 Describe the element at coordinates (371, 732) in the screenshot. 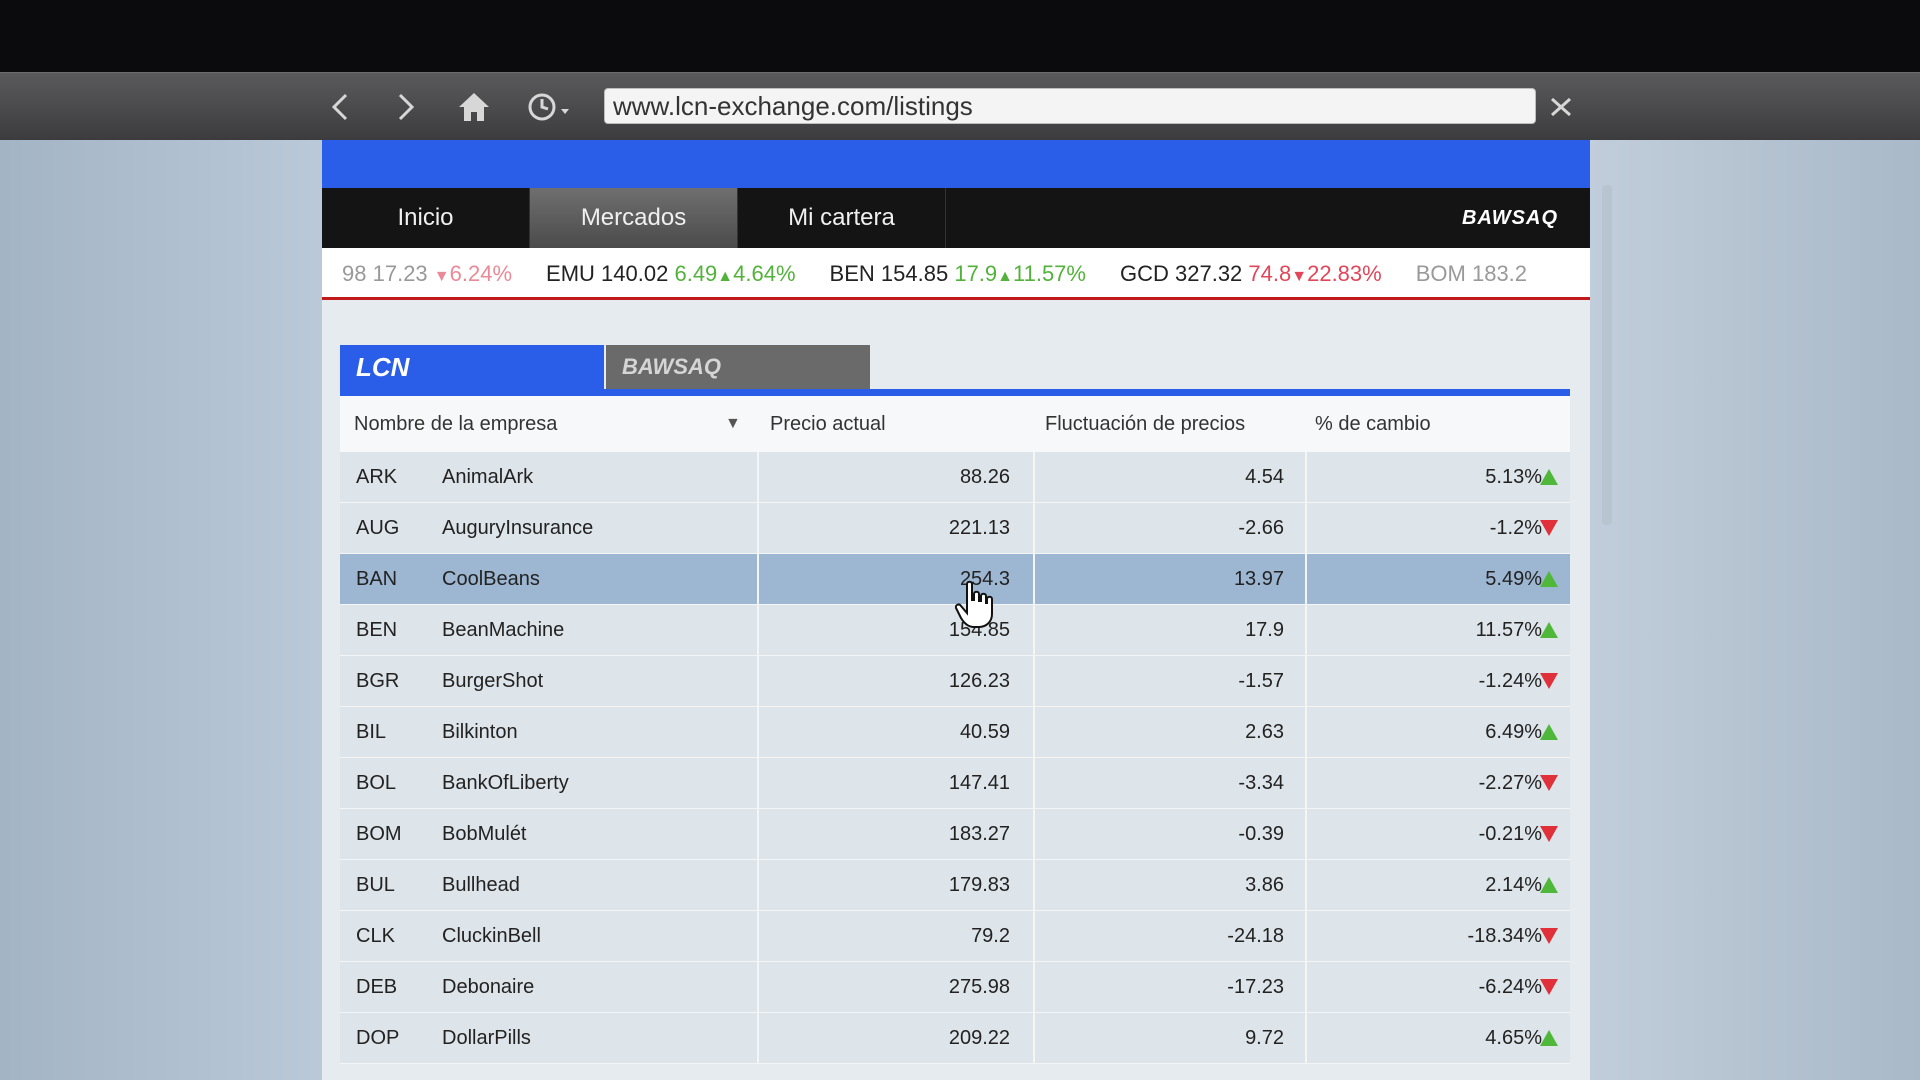

I see `cell-symbol: BIL` at that location.